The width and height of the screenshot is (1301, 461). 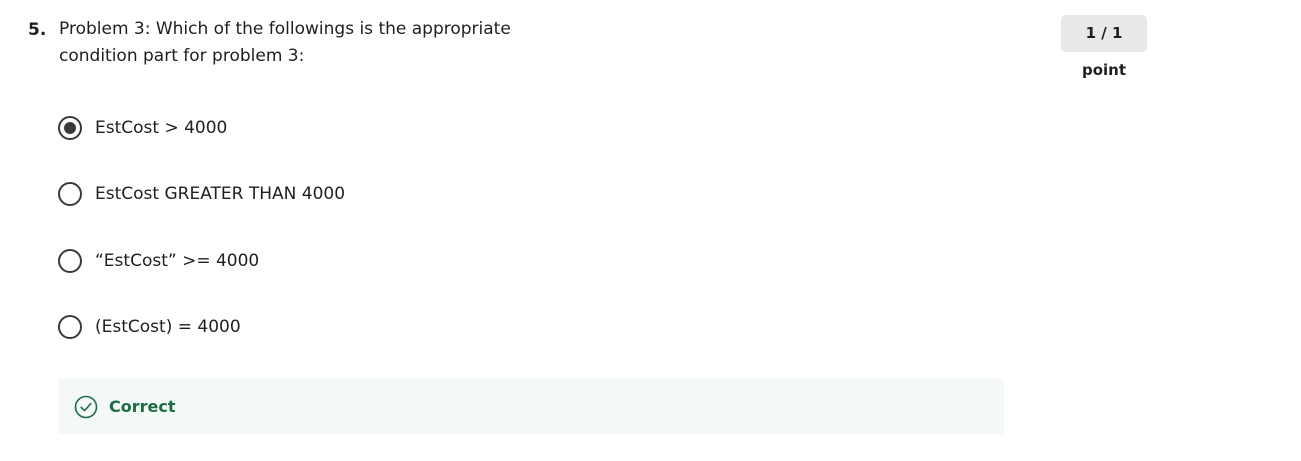 What do you see at coordinates (168, 327) in the screenshot?
I see `option-label: (EstCost) = 4000` at bounding box center [168, 327].